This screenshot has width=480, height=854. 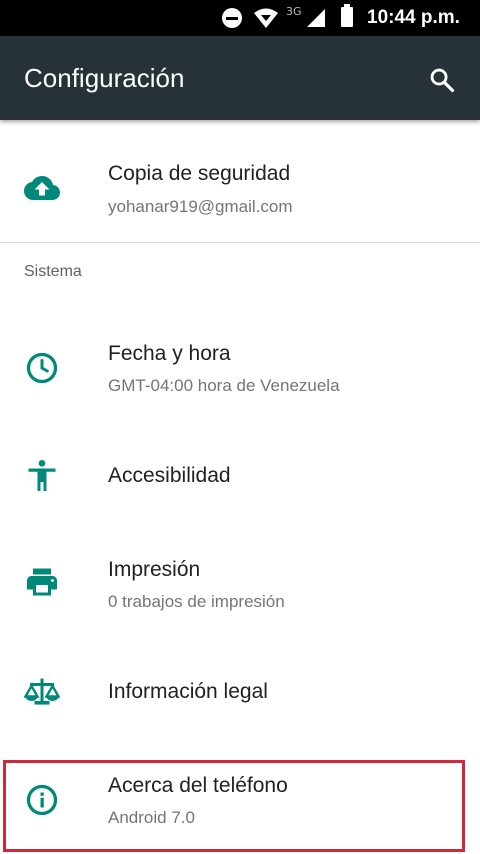 What do you see at coordinates (200, 206) in the screenshot?
I see `item-summary: yohanar919@gmail.com` at bounding box center [200, 206].